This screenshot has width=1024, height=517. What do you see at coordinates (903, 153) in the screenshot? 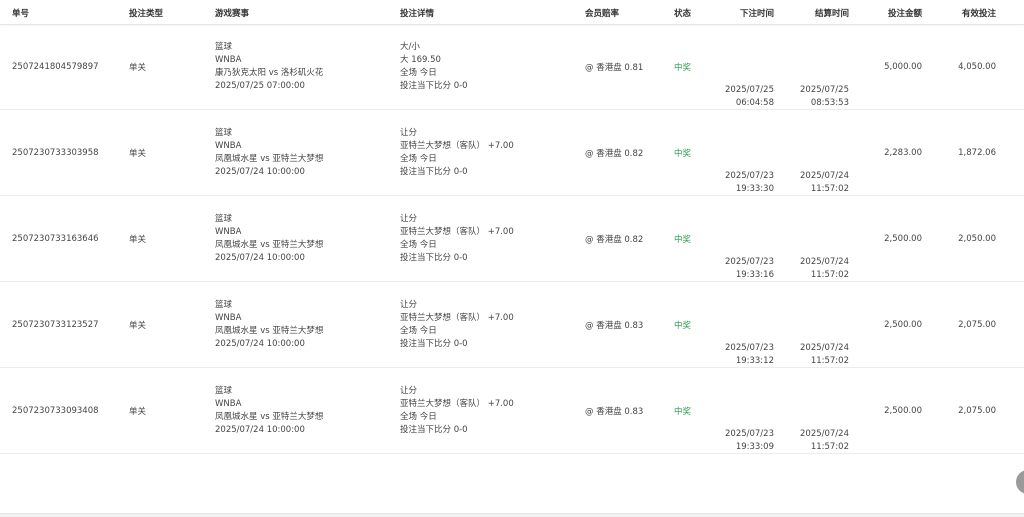
I see `bet-amount: 2,283.00` at bounding box center [903, 153].